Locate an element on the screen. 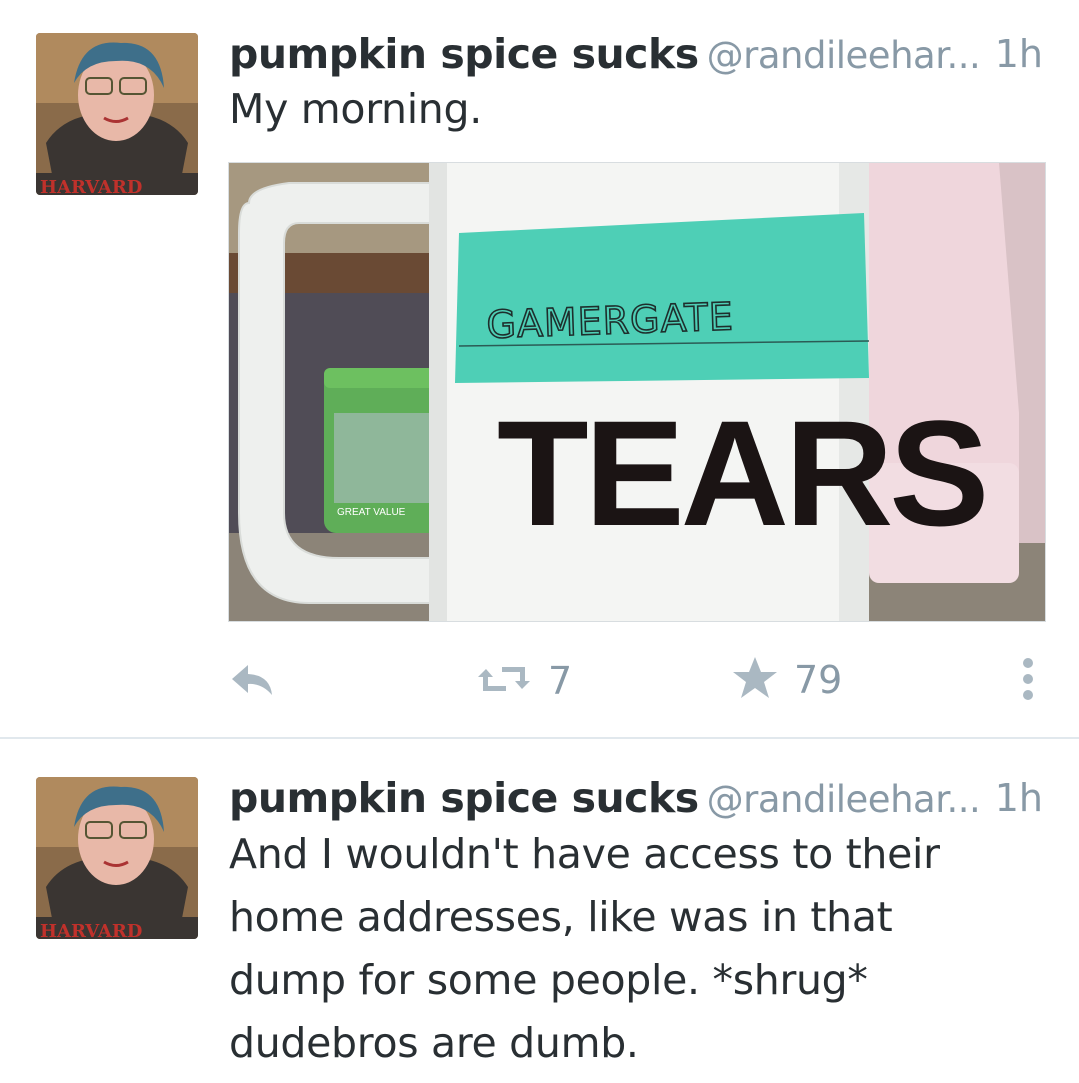  retweet-button: 7 is located at coordinates (524, 681).